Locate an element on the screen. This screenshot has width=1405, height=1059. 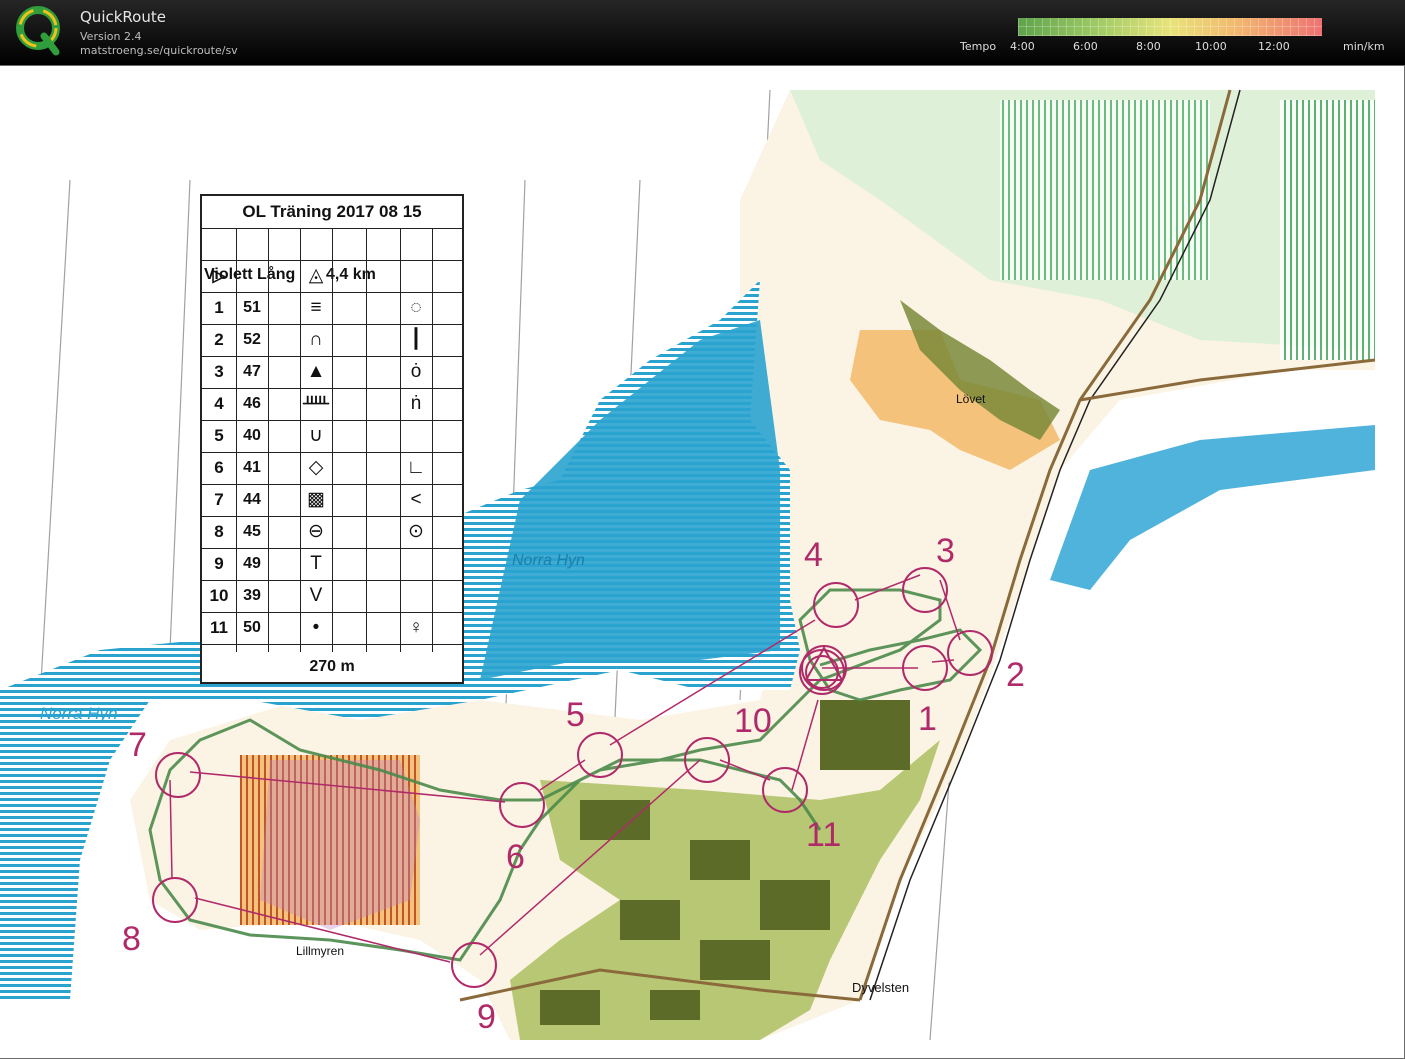
app-version: Version 2.4 is located at coordinates (111, 36).